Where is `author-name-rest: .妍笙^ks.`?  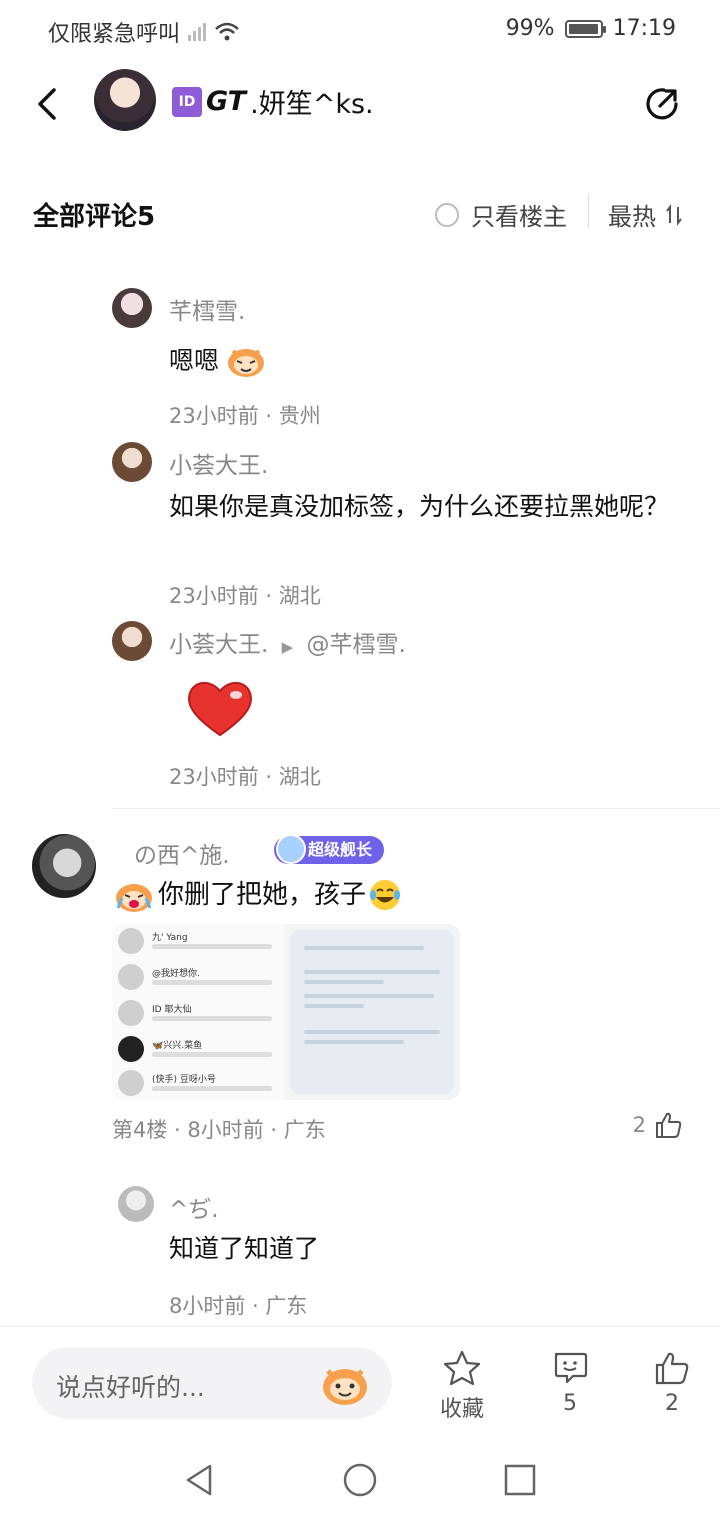
author-name-rest: .妍笙^ks. is located at coordinates (312, 104).